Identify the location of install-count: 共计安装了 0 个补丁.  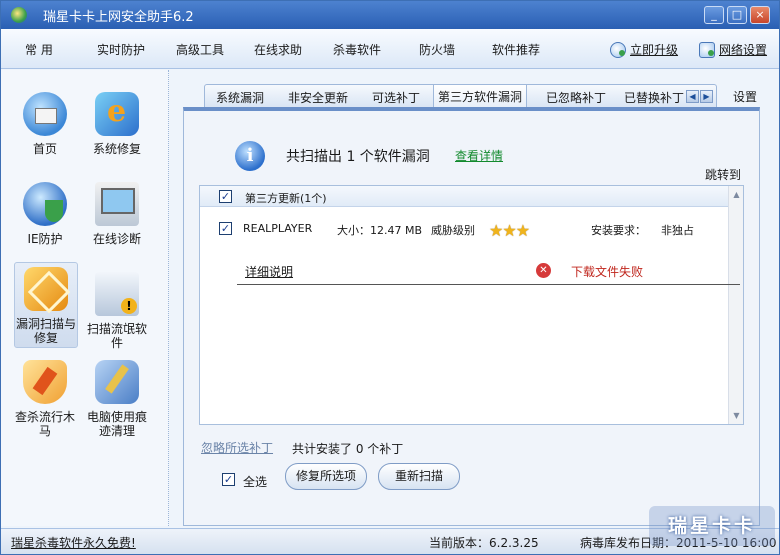
(348, 449).